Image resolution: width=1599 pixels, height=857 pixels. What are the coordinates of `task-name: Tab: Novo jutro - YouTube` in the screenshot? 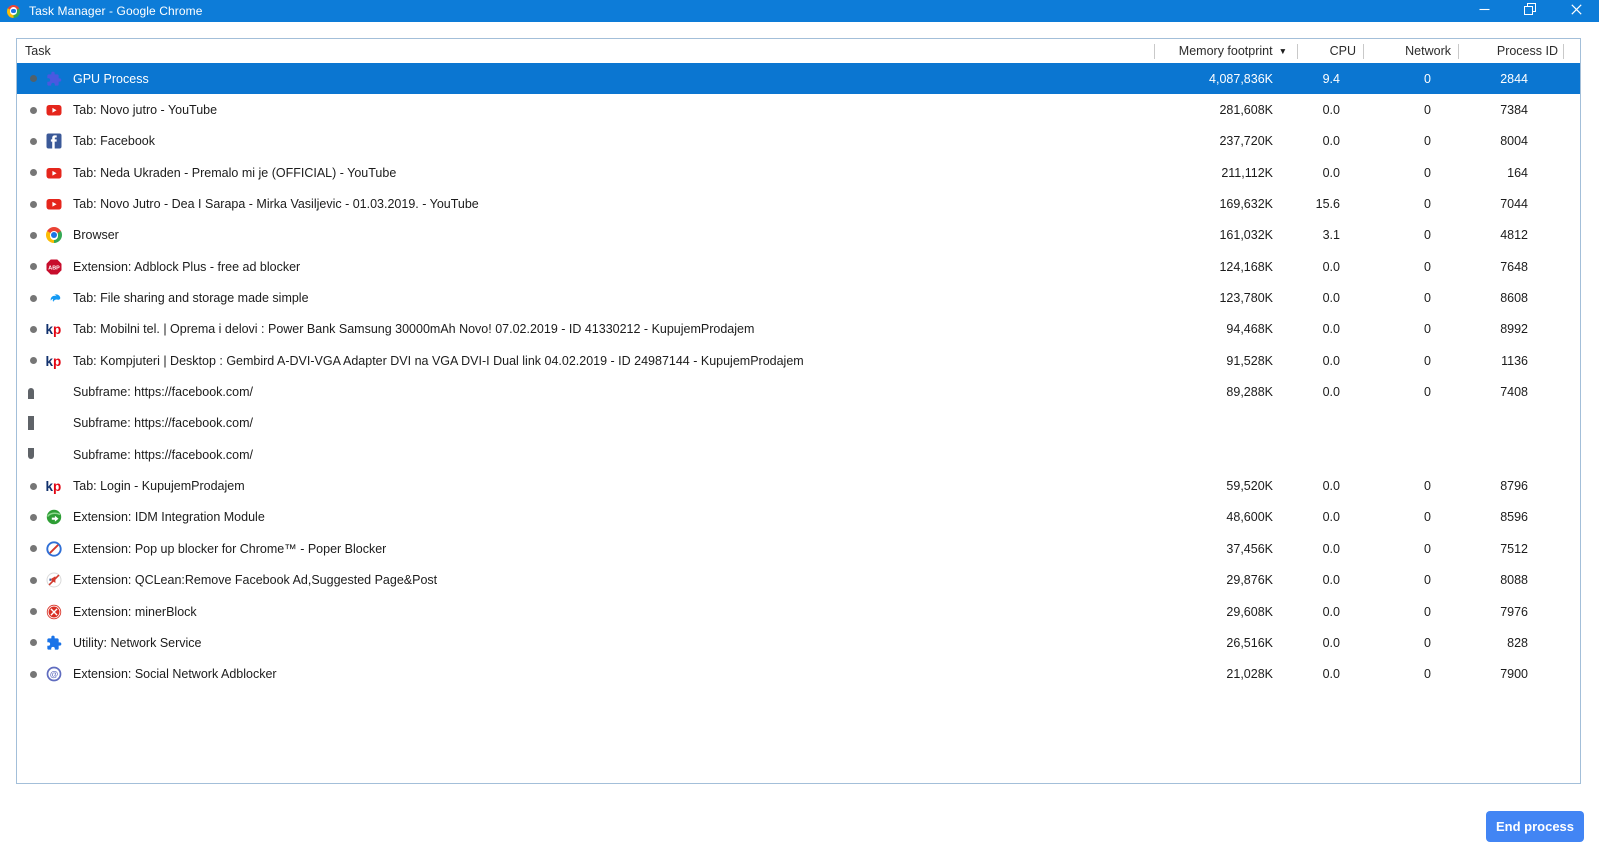 It's located at (145, 110).